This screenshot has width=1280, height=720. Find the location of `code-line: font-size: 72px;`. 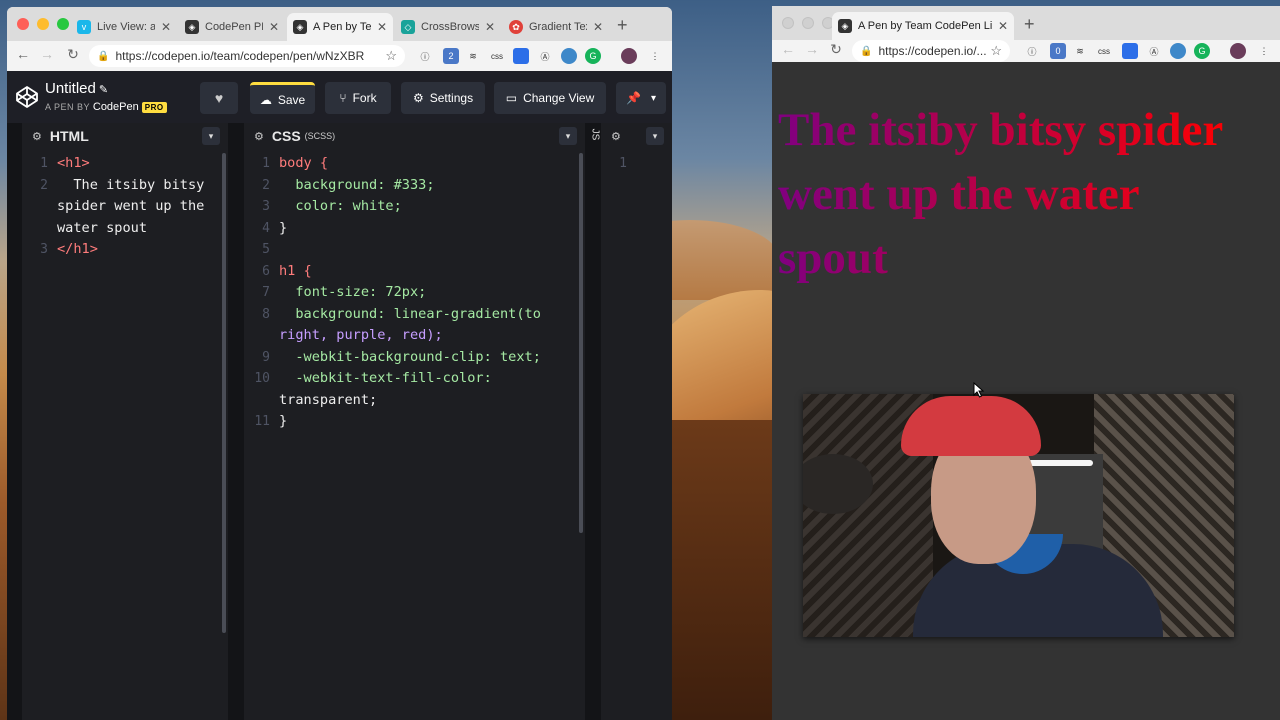

code-line: font-size: 72px; is located at coordinates (353, 292).